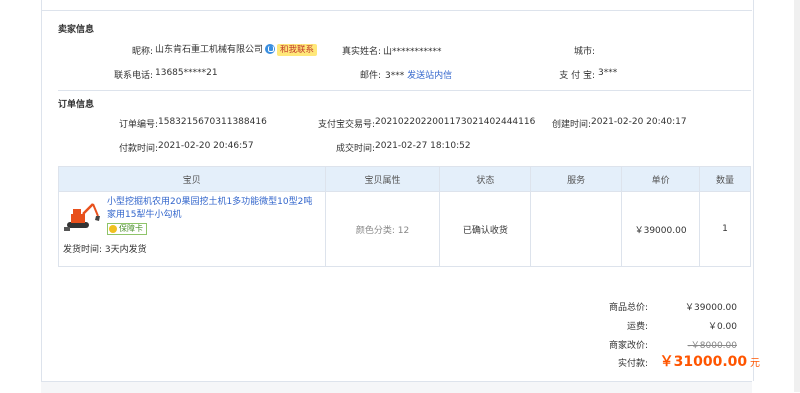 The image size is (800, 393). Describe the element at coordinates (639, 122) in the screenshot. I see `created-time: 2021-02-20 20:40:17` at that location.